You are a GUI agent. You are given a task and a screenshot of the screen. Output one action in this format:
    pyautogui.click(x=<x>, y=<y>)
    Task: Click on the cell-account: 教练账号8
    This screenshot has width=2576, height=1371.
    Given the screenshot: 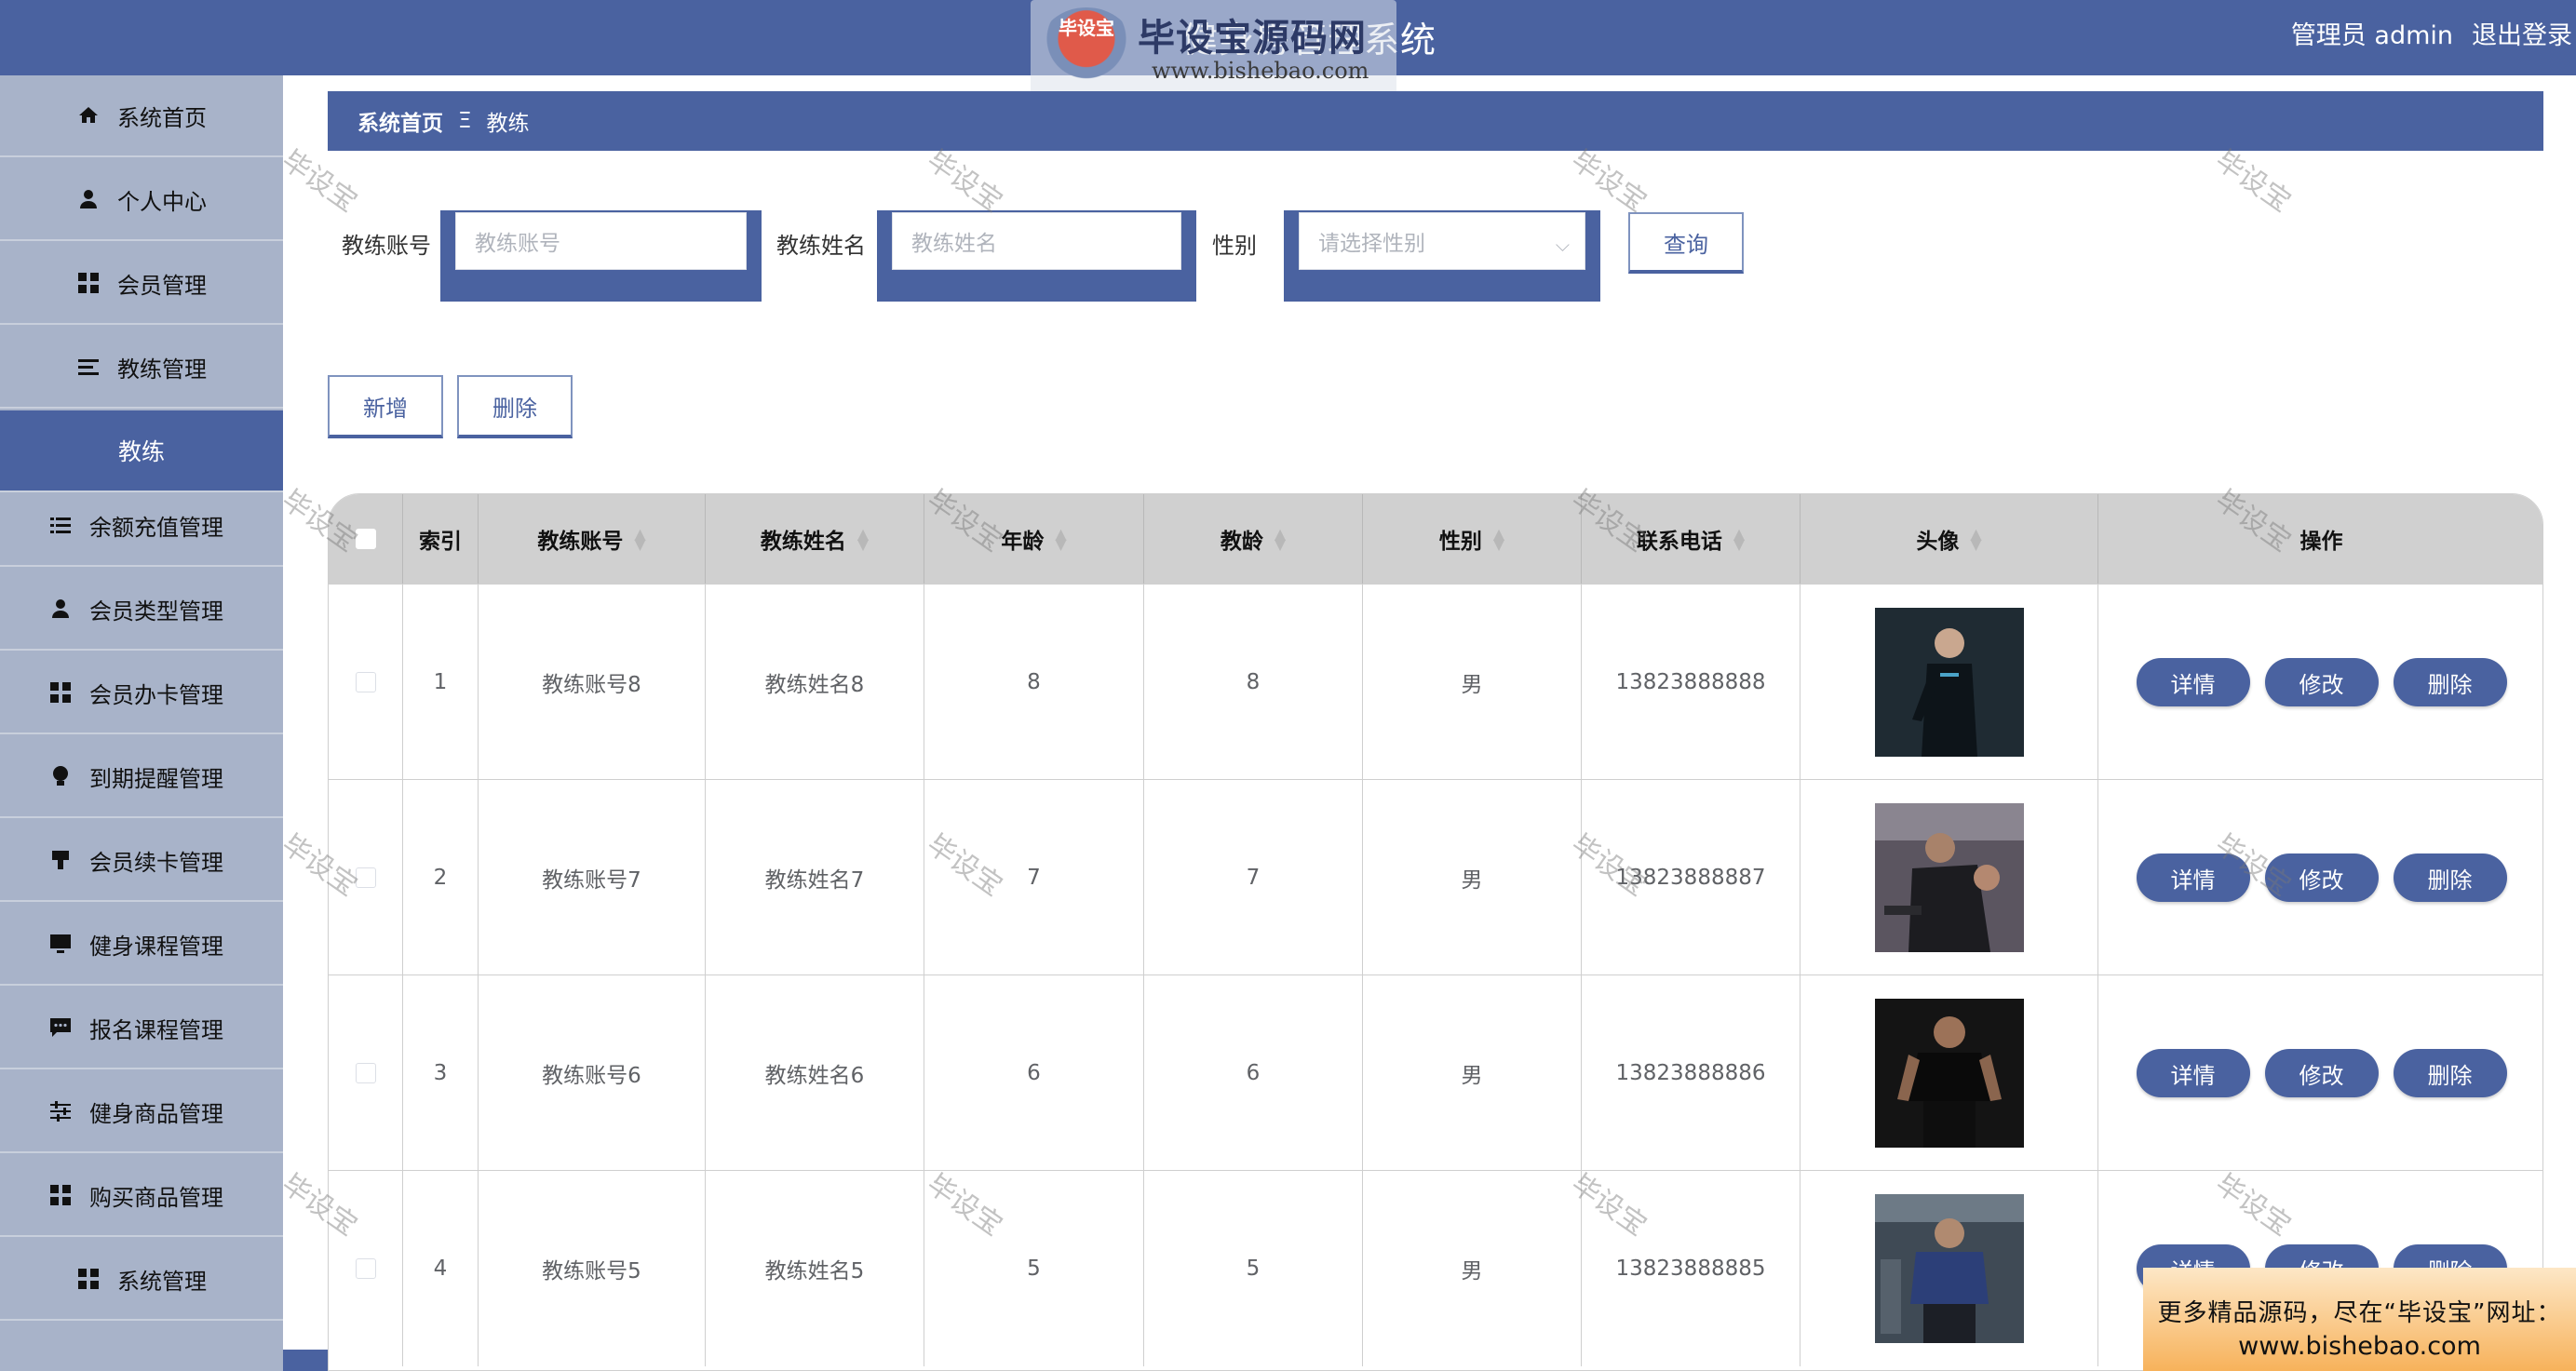 What is the action you would take?
    pyautogui.click(x=592, y=682)
    